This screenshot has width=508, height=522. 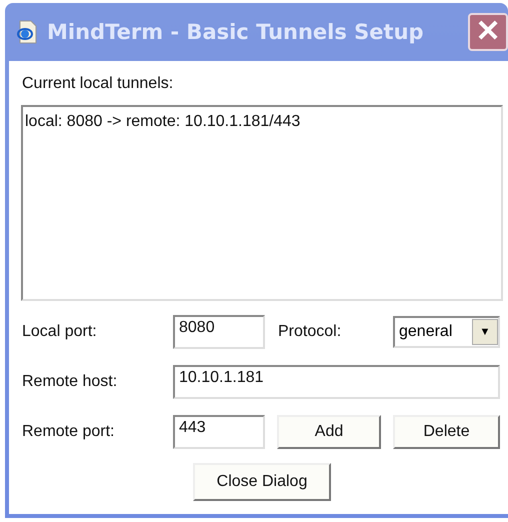 I want to click on tunnel-item: local: 8080 -> remote: 10.10.1.181/443, so click(x=262, y=122).